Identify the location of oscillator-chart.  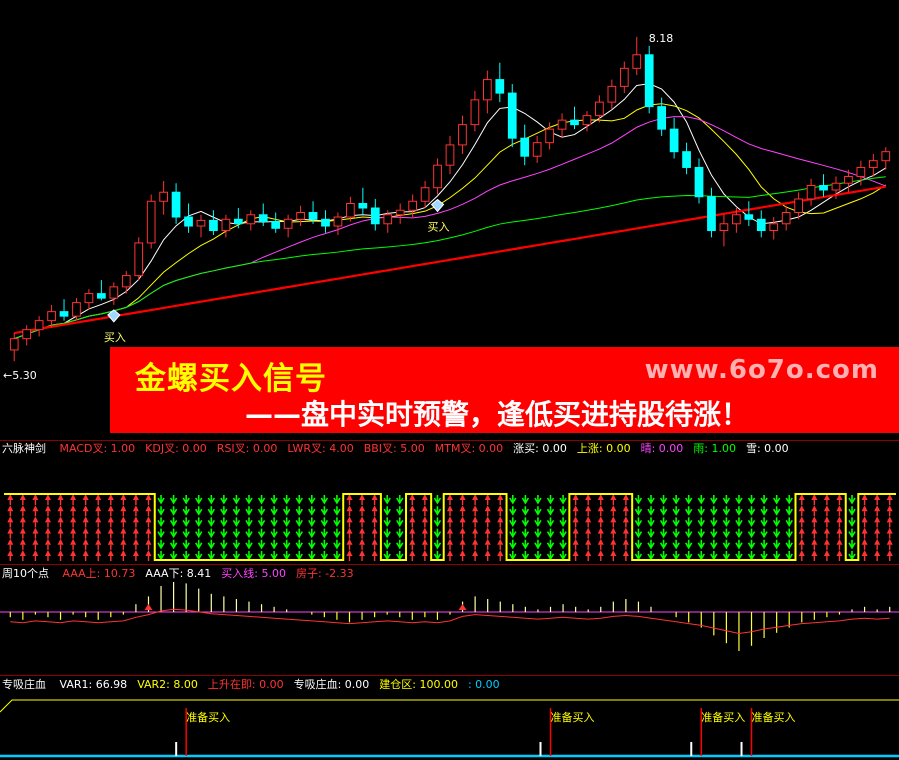
(449, 628).